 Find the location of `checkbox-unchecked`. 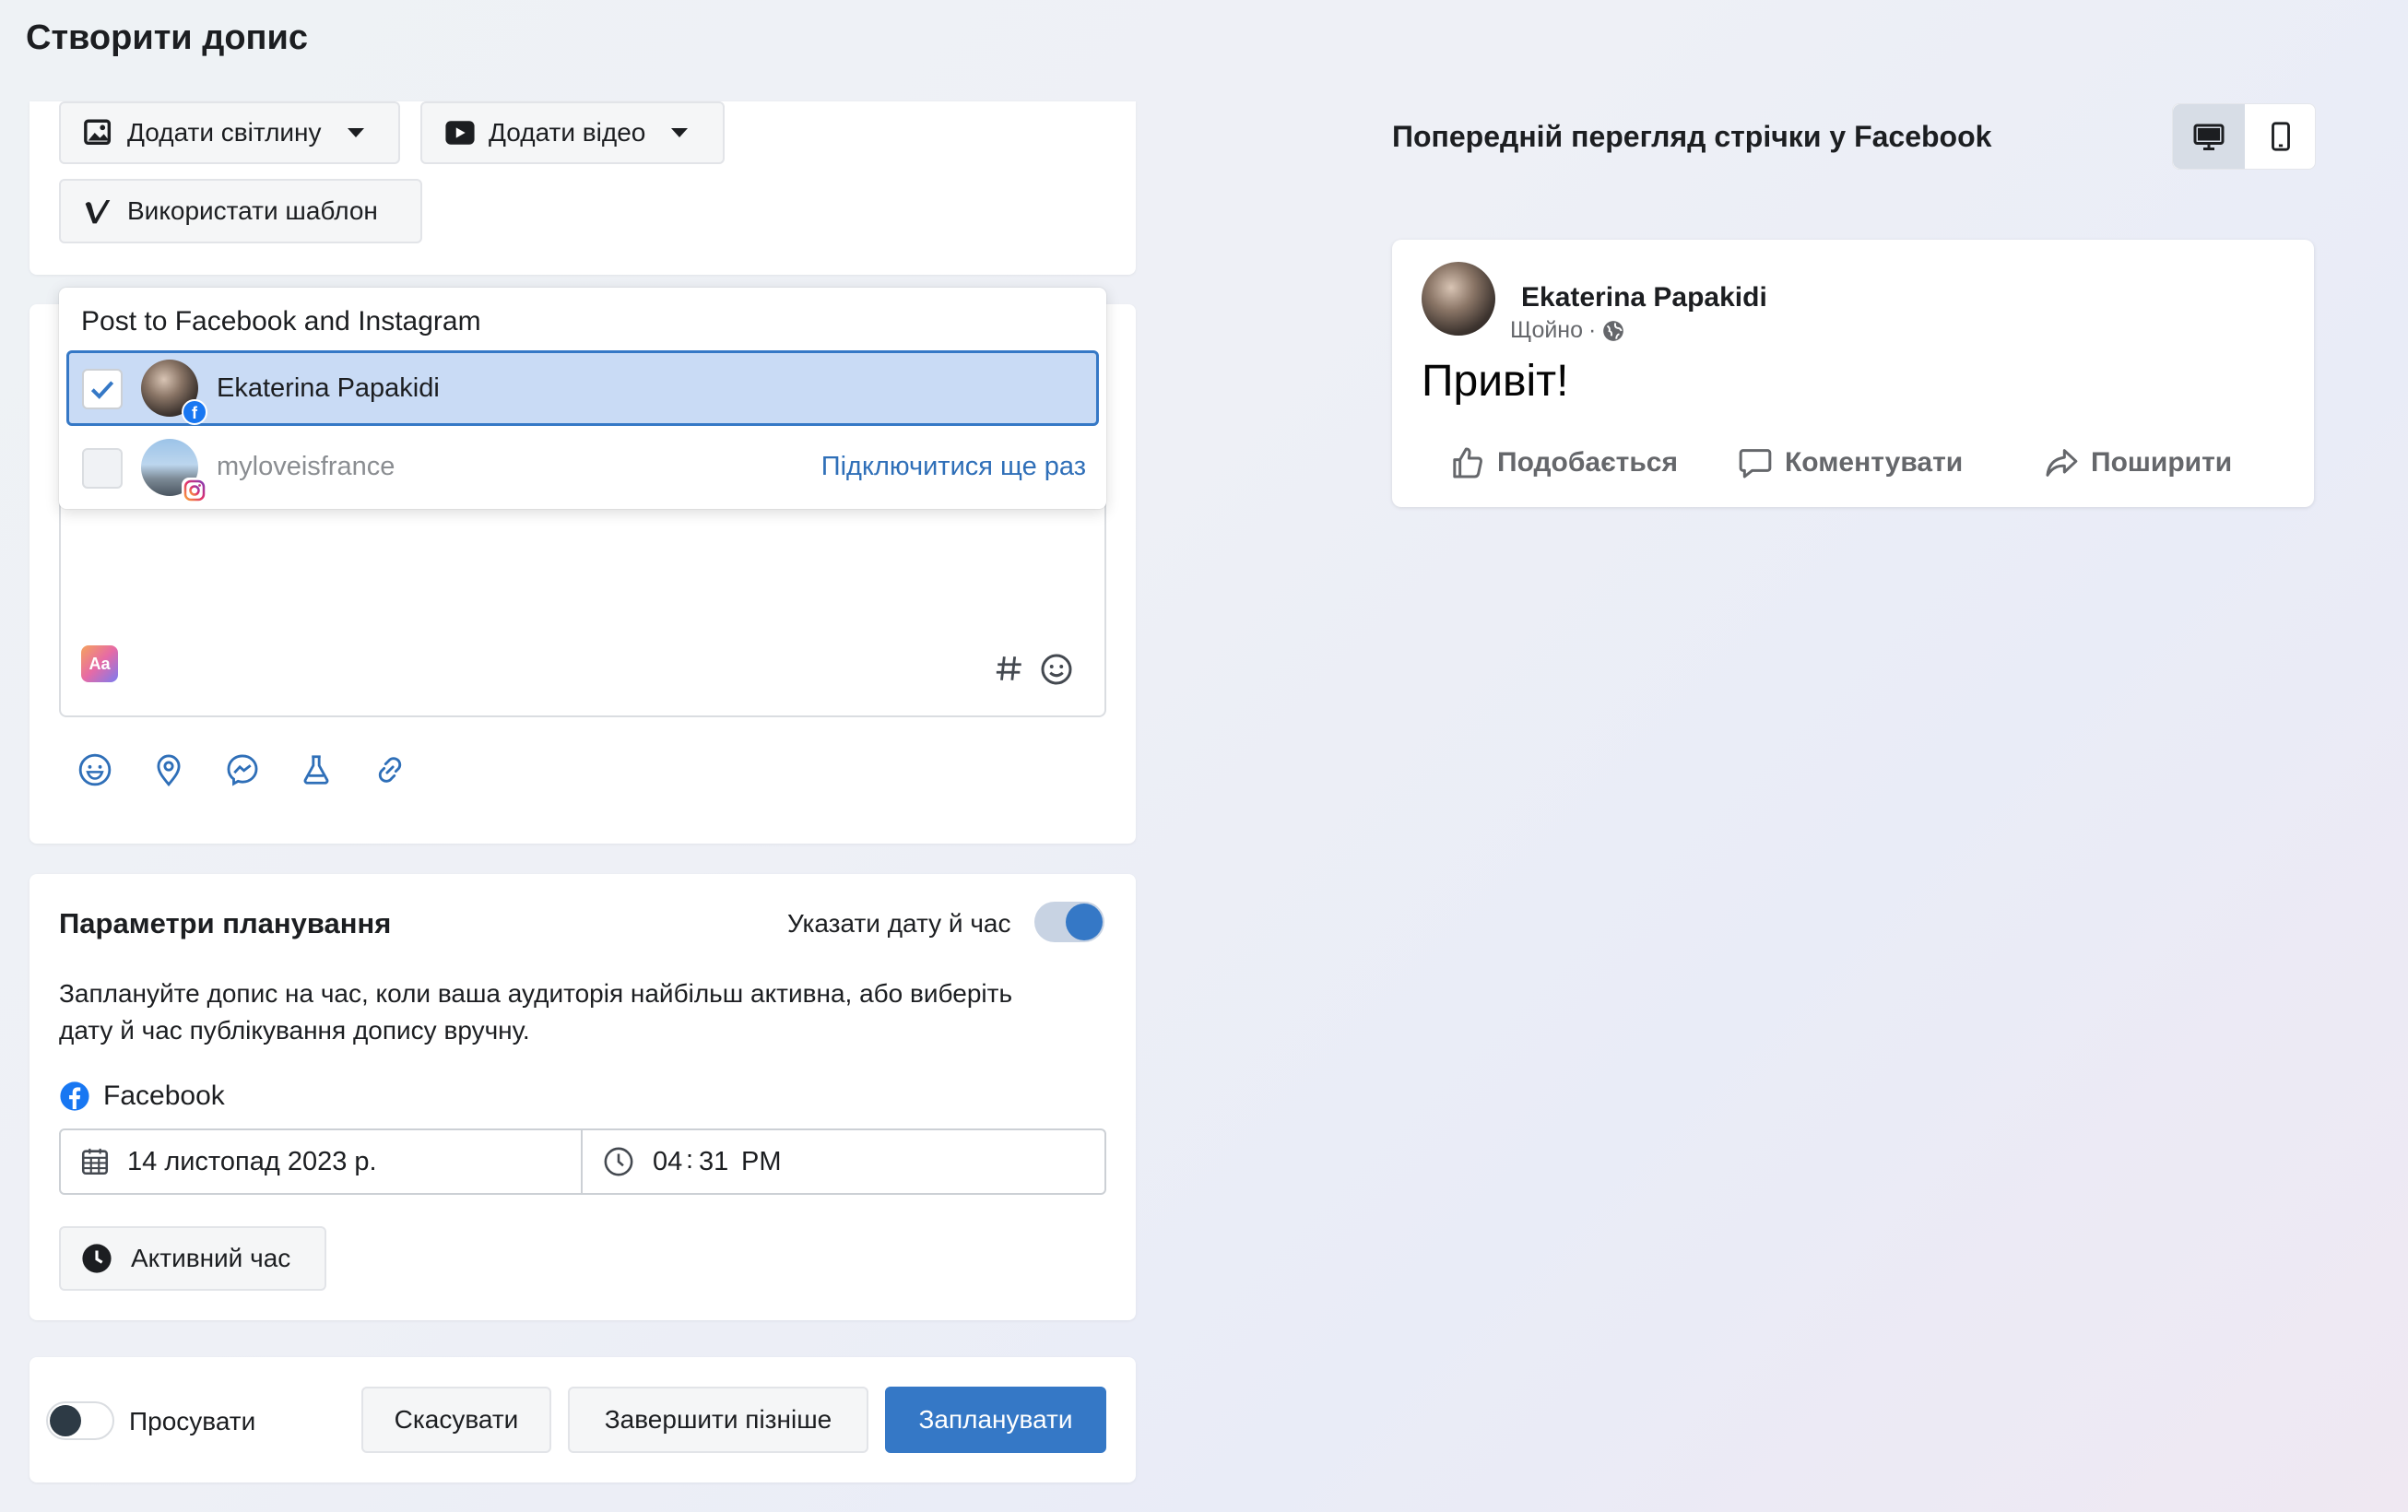

checkbox-unchecked is located at coordinates (102, 468).